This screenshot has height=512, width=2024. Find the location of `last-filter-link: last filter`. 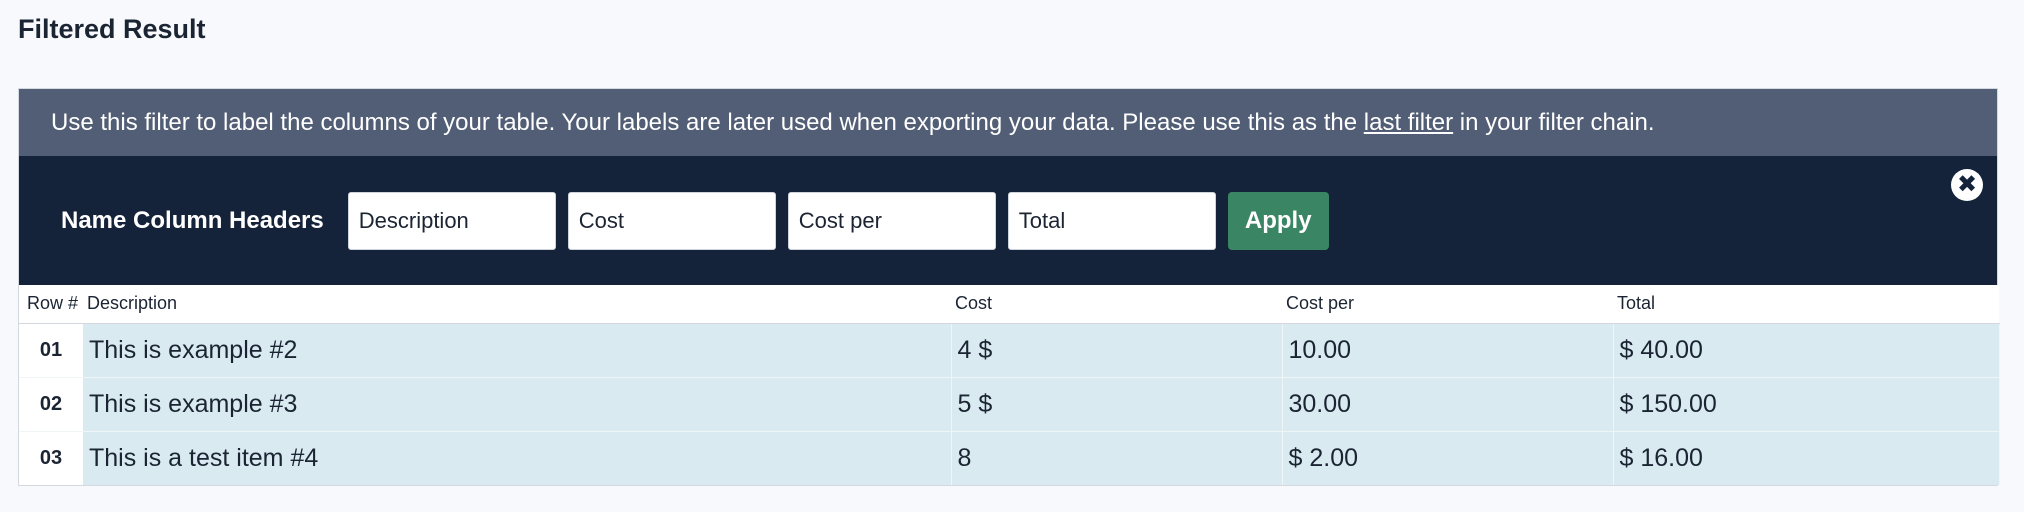

last-filter-link: last filter is located at coordinates (1408, 122).